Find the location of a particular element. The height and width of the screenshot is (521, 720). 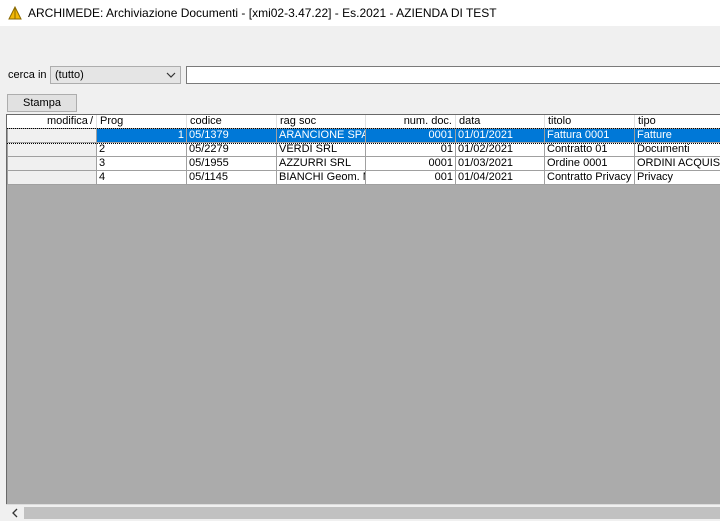

cell-num-doc: 01 is located at coordinates (411, 150).